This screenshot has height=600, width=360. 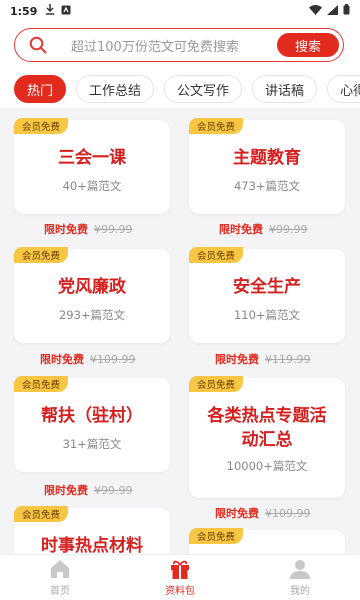 I want to click on notification-icon, so click(x=66, y=11).